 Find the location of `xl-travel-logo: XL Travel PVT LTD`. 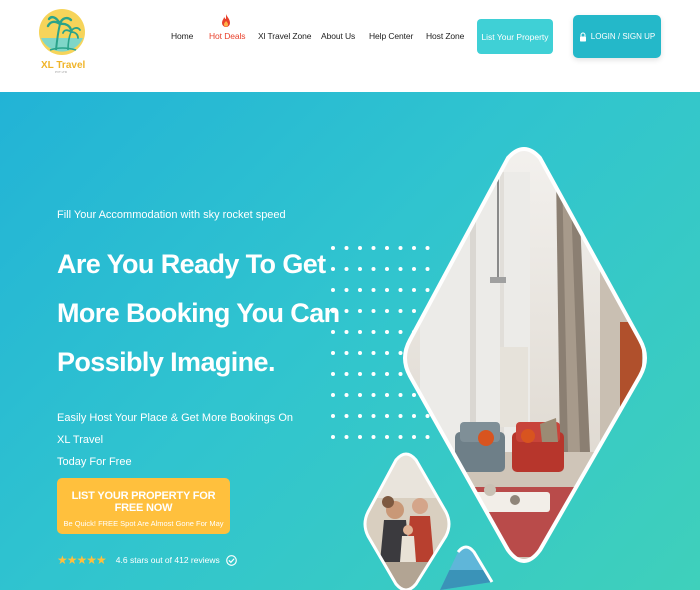

xl-travel-logo: XL Travel PVT LTD is located at coordinates (63, 39).